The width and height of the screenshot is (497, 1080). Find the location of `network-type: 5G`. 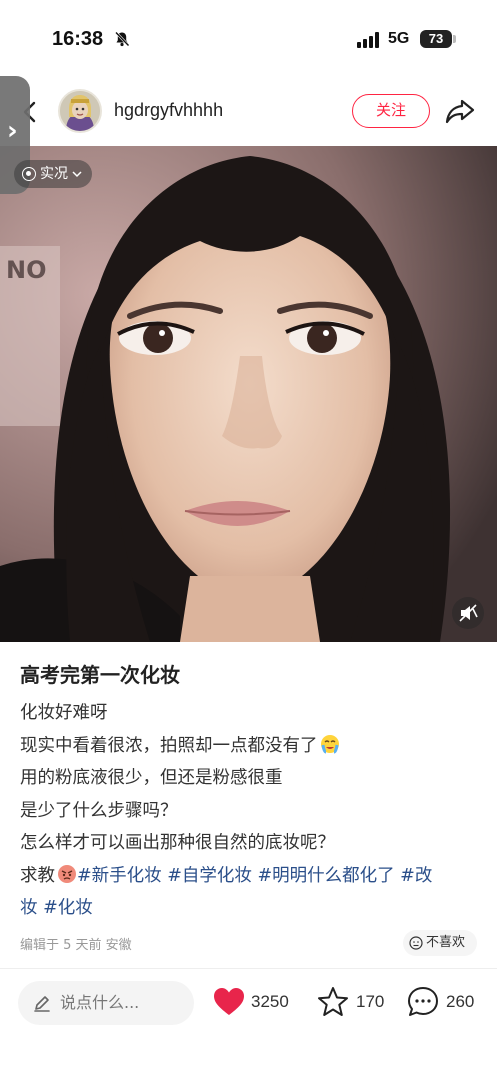

network-type: 5G is located at coordinates (399, 38).